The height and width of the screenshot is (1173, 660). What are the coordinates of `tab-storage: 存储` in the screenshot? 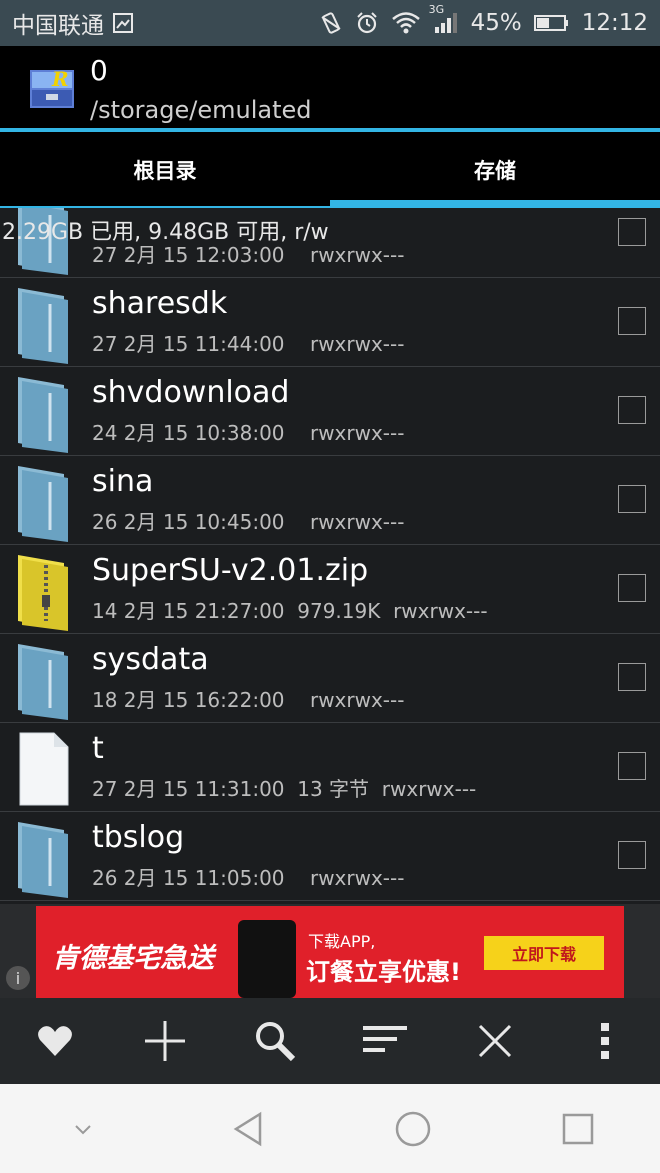 It's located at (495, 170).